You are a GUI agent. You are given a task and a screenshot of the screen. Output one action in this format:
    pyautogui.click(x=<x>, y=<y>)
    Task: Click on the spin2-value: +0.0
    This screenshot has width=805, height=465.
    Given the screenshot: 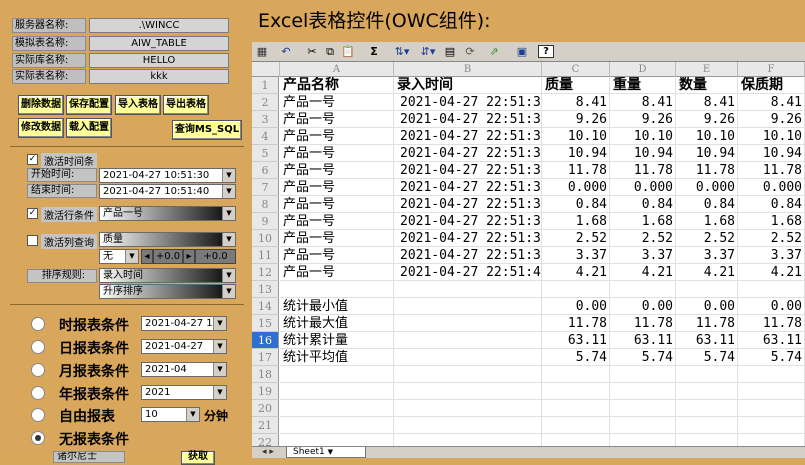 What is the action you would take?
    pyautogui.click(x=215, y=256)
    